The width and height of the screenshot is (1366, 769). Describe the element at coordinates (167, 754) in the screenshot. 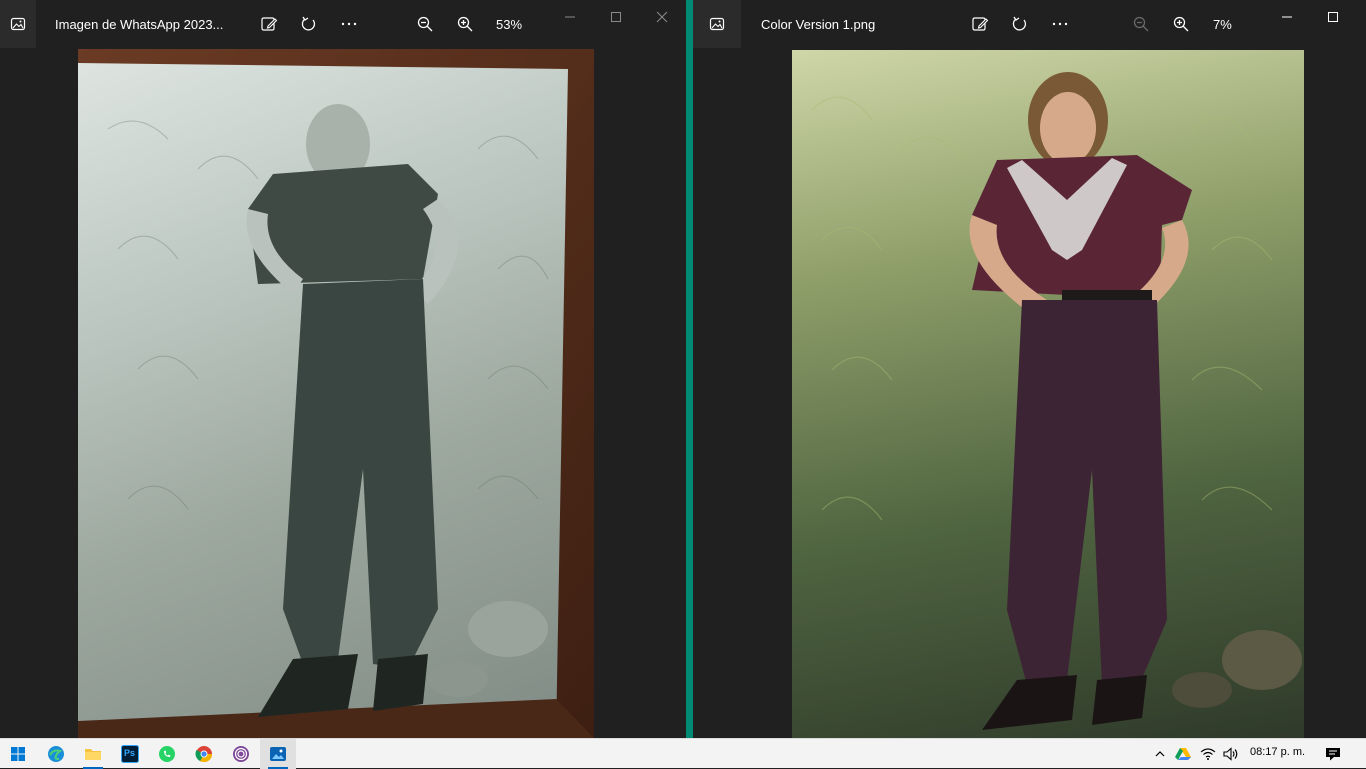

I see `whatsapp-icon` at that location.